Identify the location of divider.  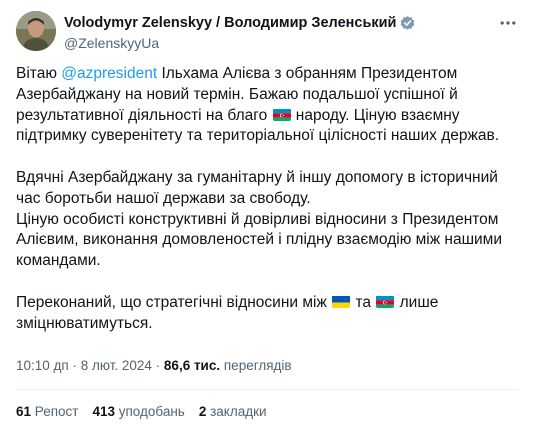
(267, 389).